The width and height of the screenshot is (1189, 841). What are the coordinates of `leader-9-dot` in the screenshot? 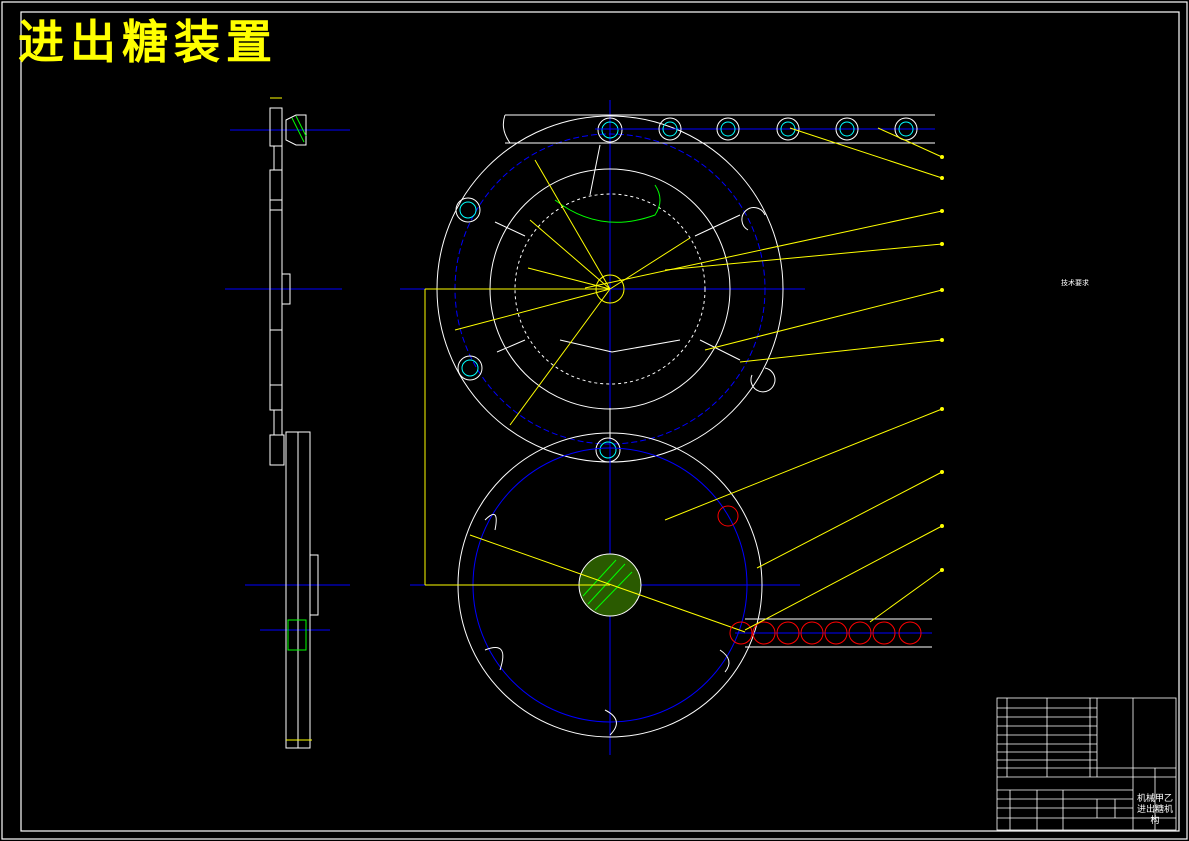 It's located at (942, 526).